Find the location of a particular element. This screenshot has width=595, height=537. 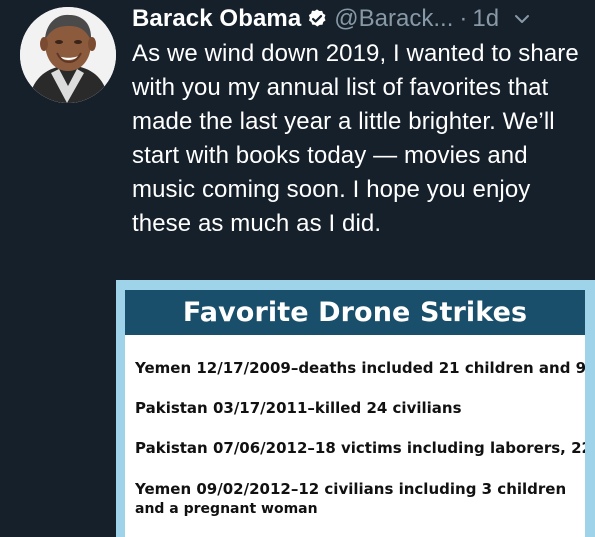

tweet-timestamp: 1d is located at coordinates (485, 19).